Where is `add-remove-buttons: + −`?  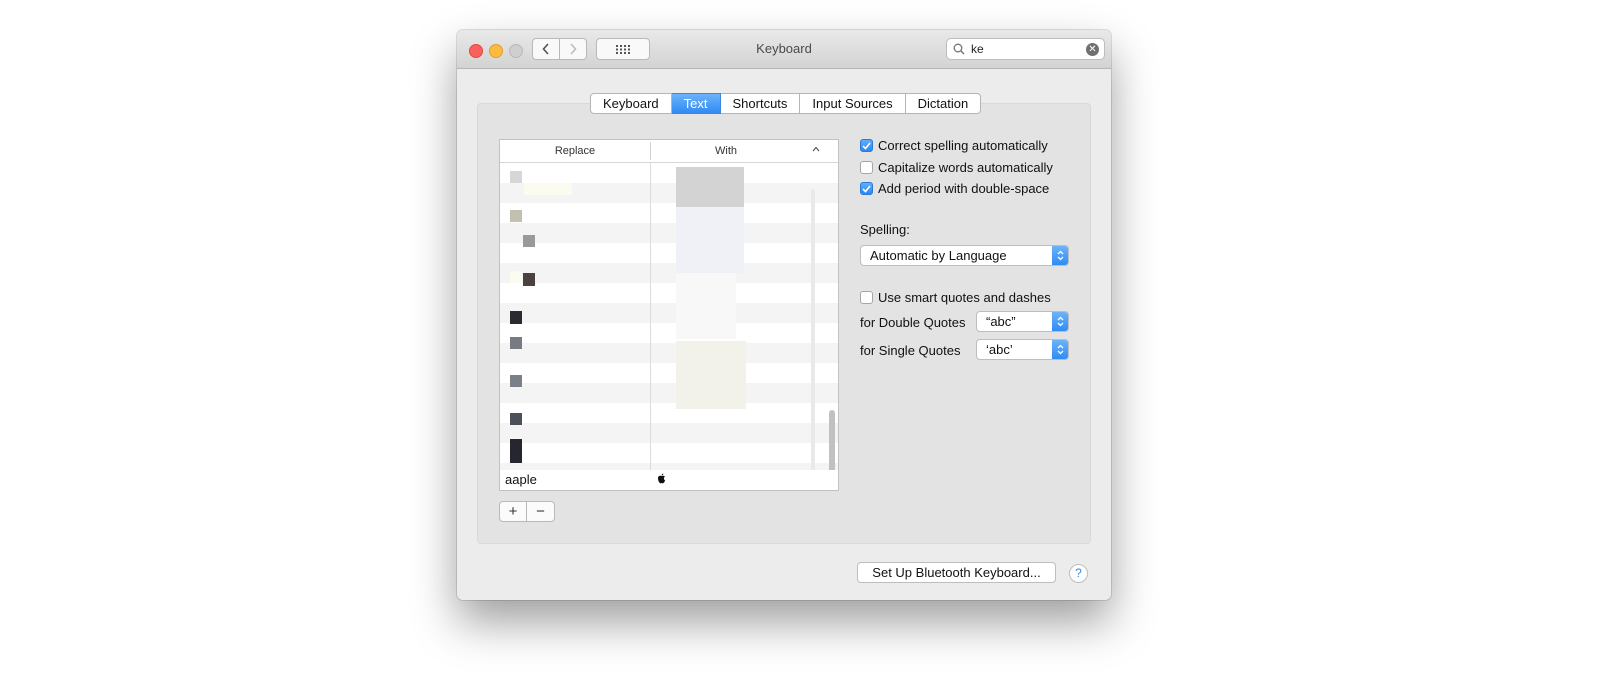
add-remove-buttons: + − is located at coordinates (527, 511).